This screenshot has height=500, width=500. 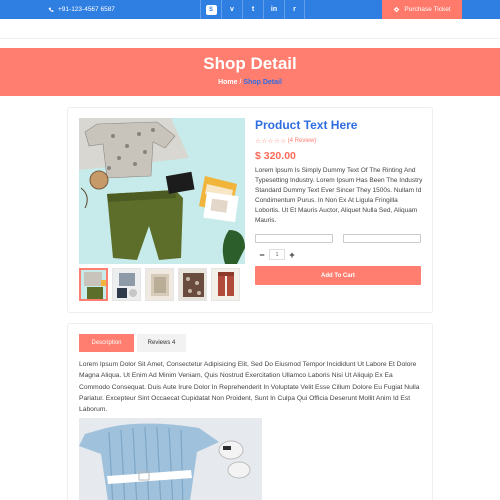 I want to click on tab-description: Description, so click(x=106, y=343).